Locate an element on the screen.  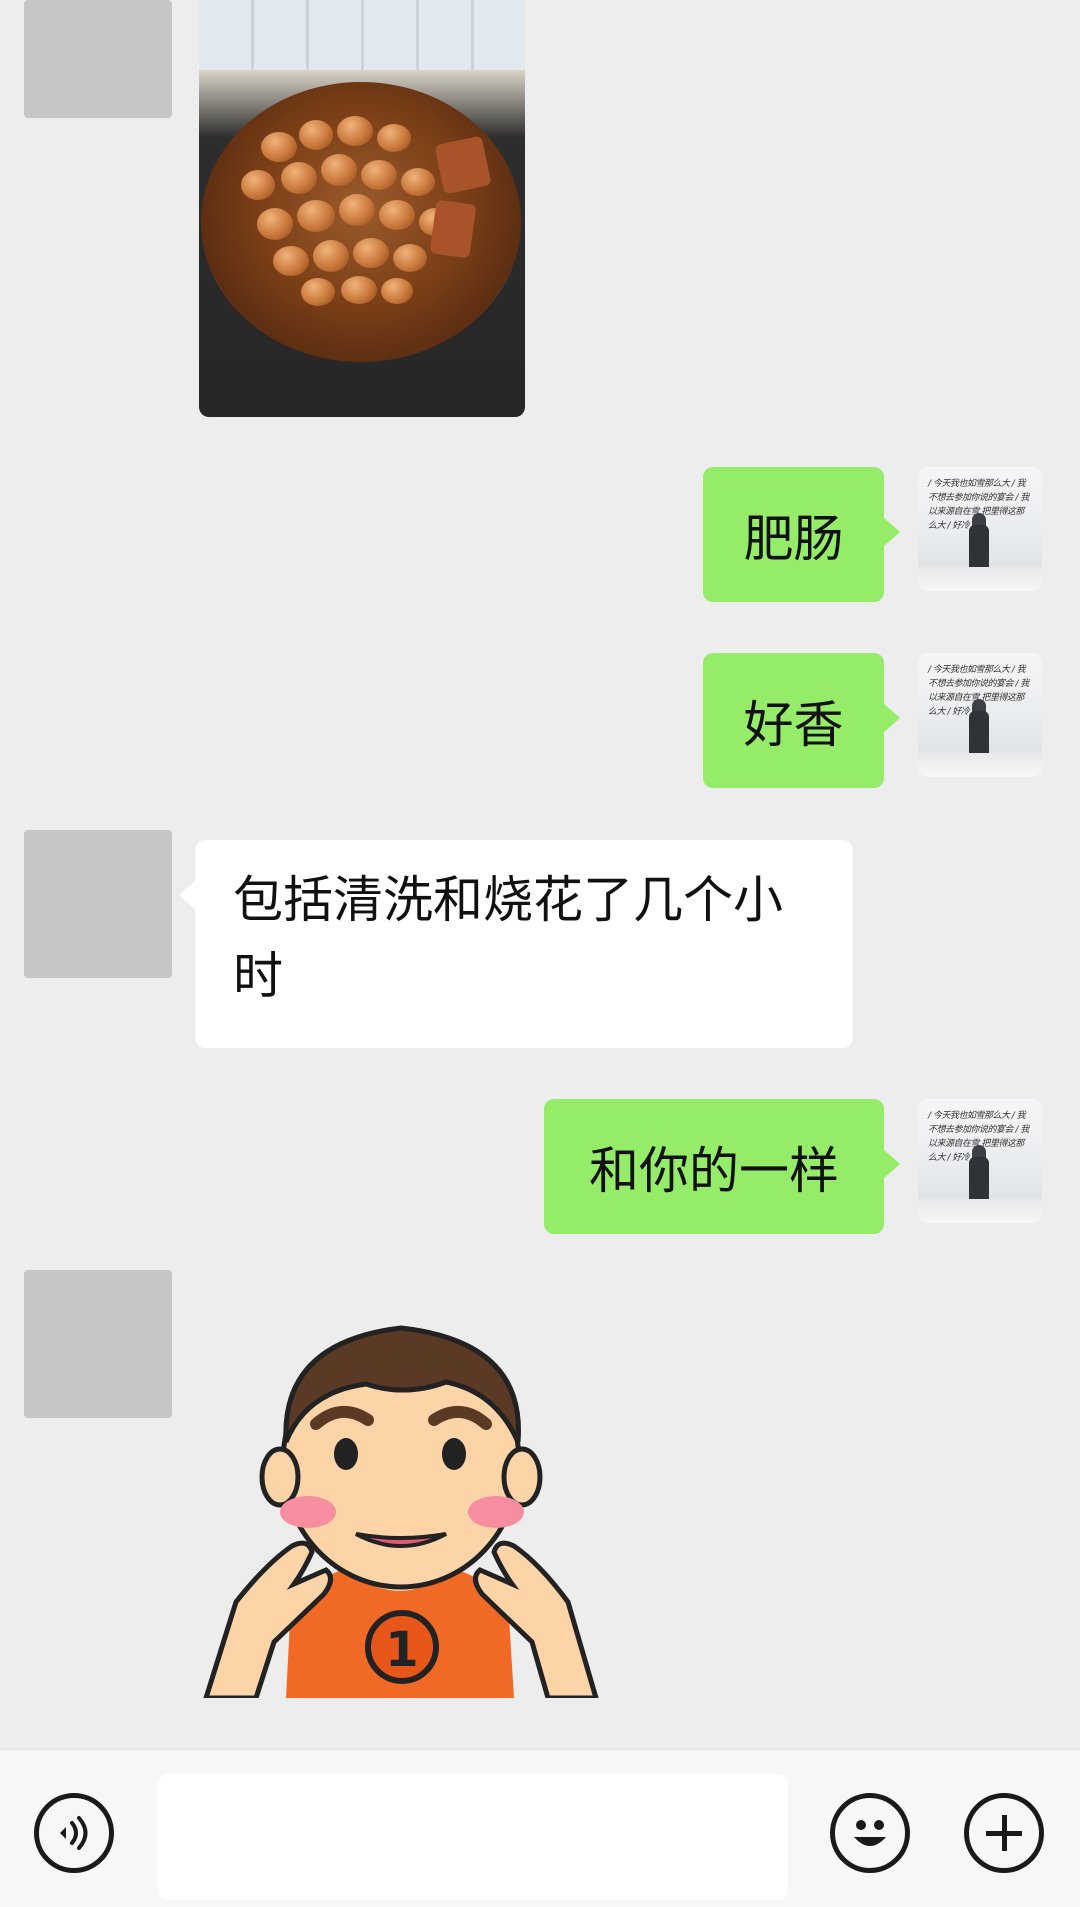
message-text: 肥肠 is located at coordinates (793, 538).